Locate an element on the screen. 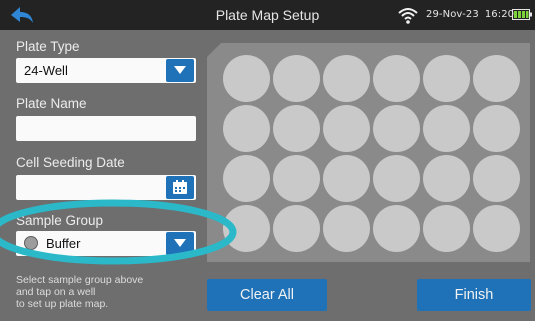 This screenshot has width=535, height=321. sample-group-dropdown-button is located at coordinates (180, 243).